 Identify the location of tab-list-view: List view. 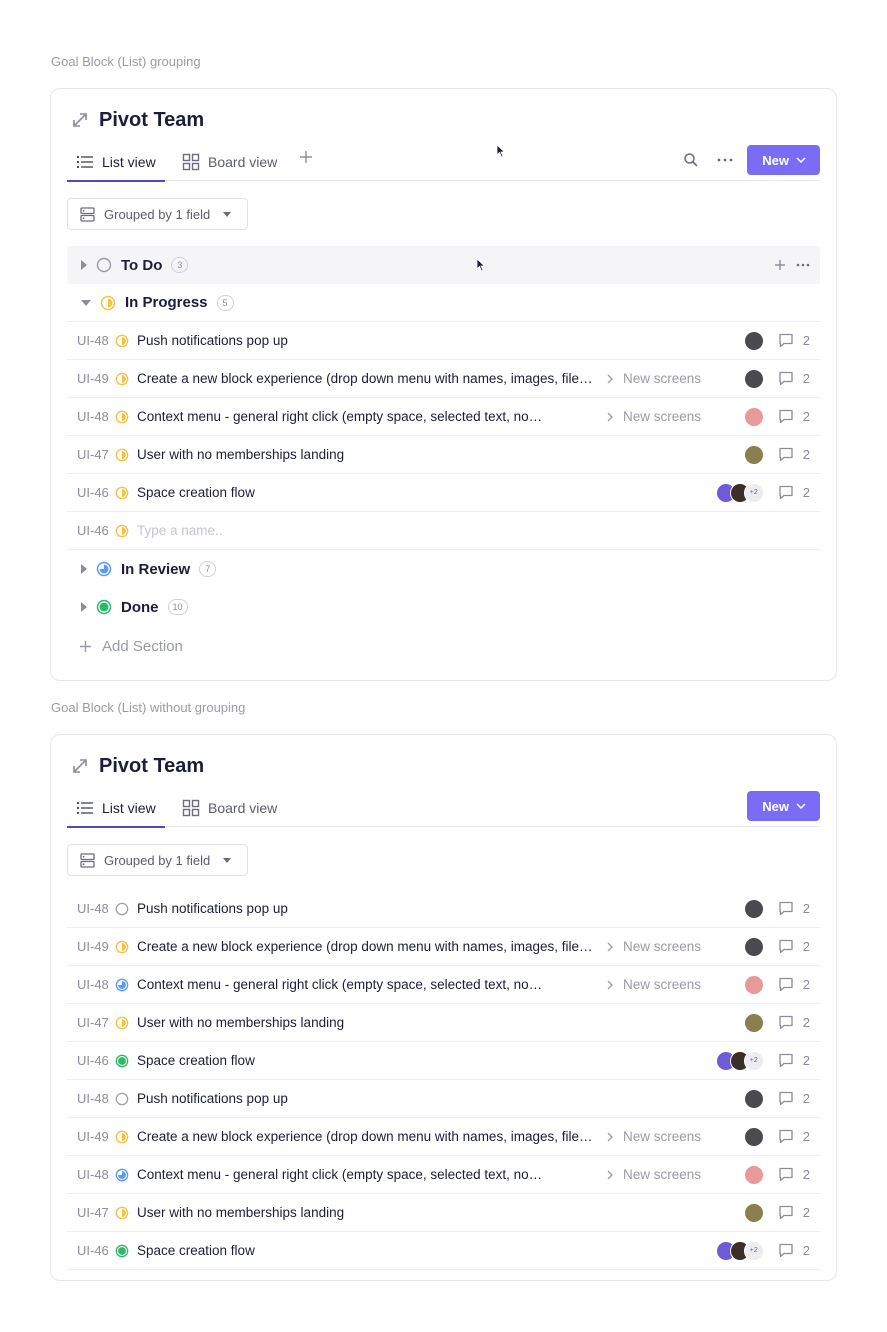
(116, 808).